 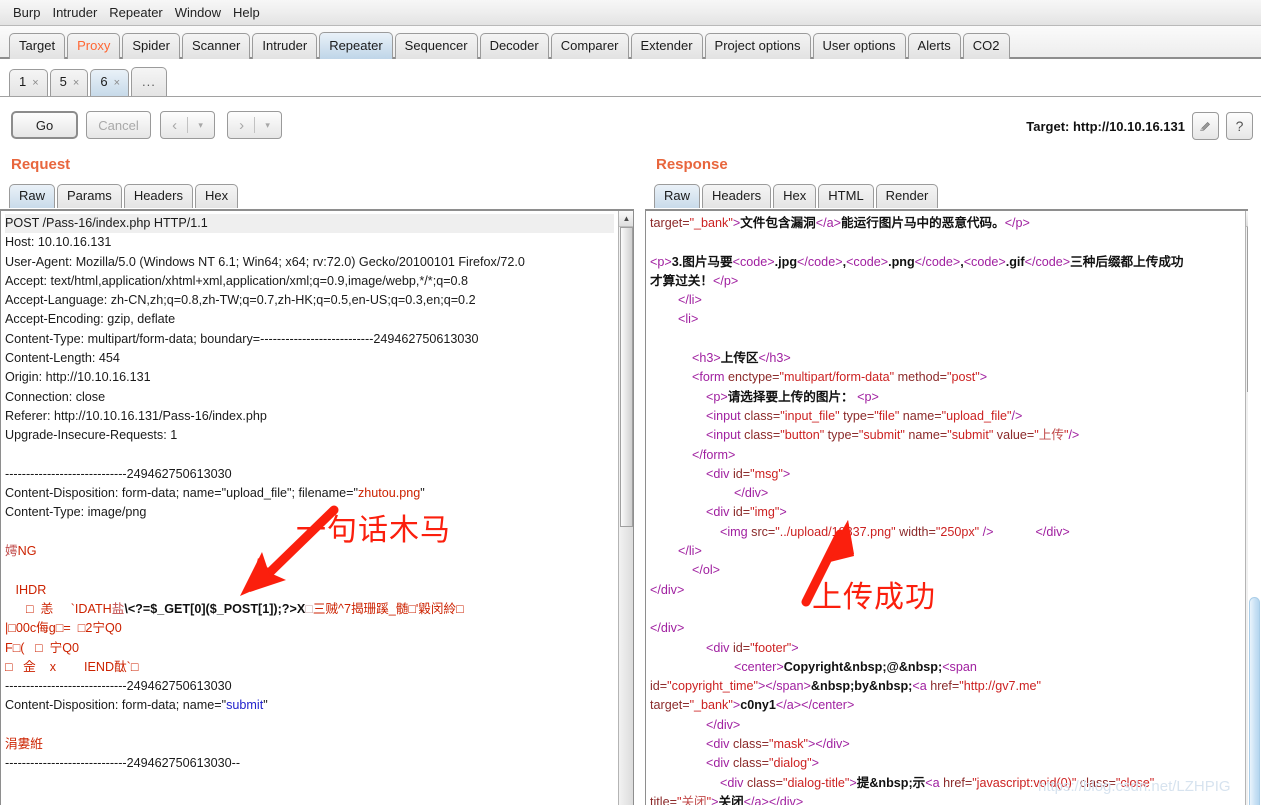 What do you see at coordinates (907, 196) in the screenshot?
I see `response-tab-render: Render` at bounding box center [907, 196].